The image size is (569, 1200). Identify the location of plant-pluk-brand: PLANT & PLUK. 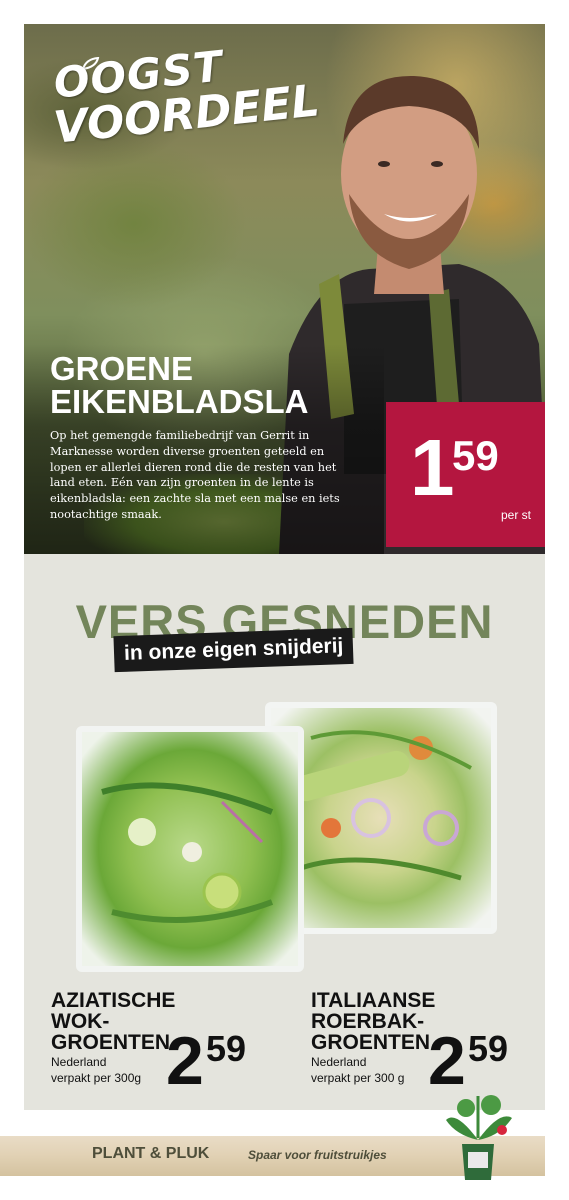
(151, 1153).